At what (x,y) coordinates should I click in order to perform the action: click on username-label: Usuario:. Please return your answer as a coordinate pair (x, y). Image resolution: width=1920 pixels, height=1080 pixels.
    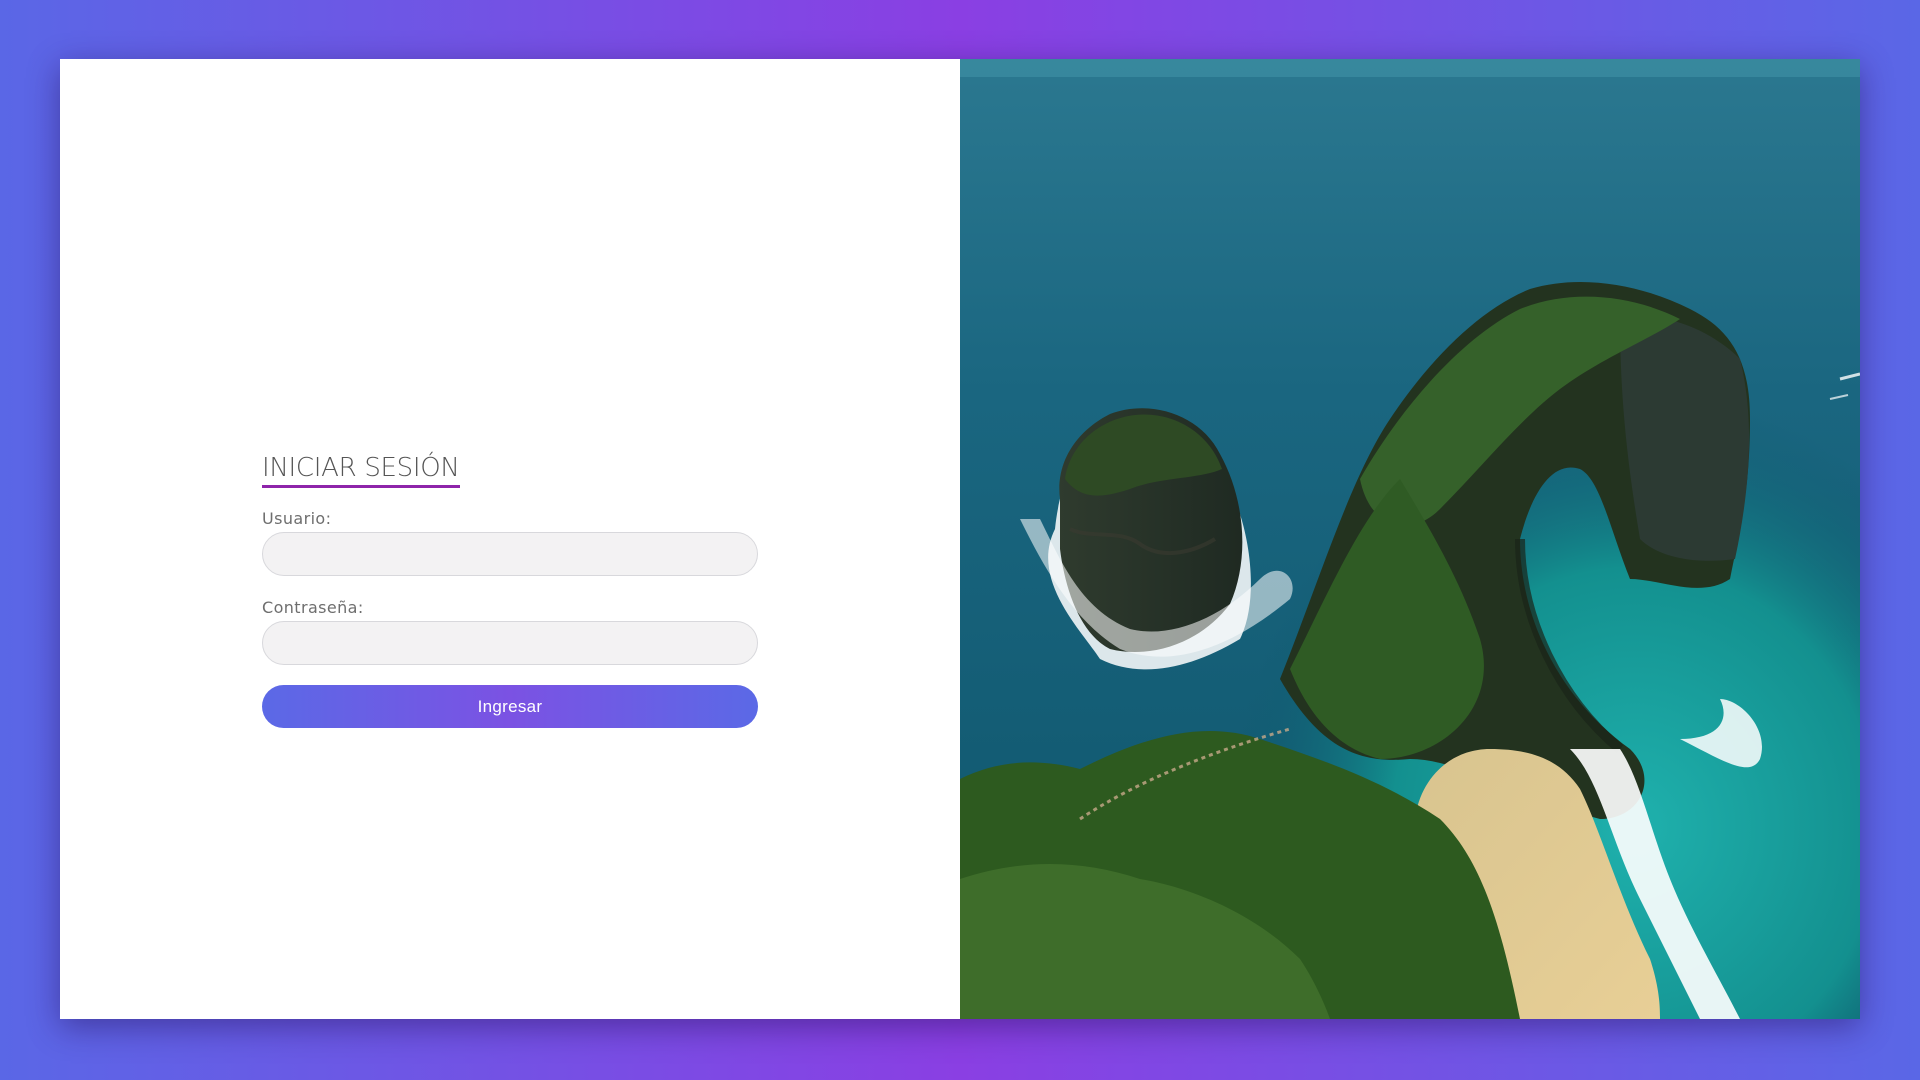
    Looking at the image, I should click on (297, 518).